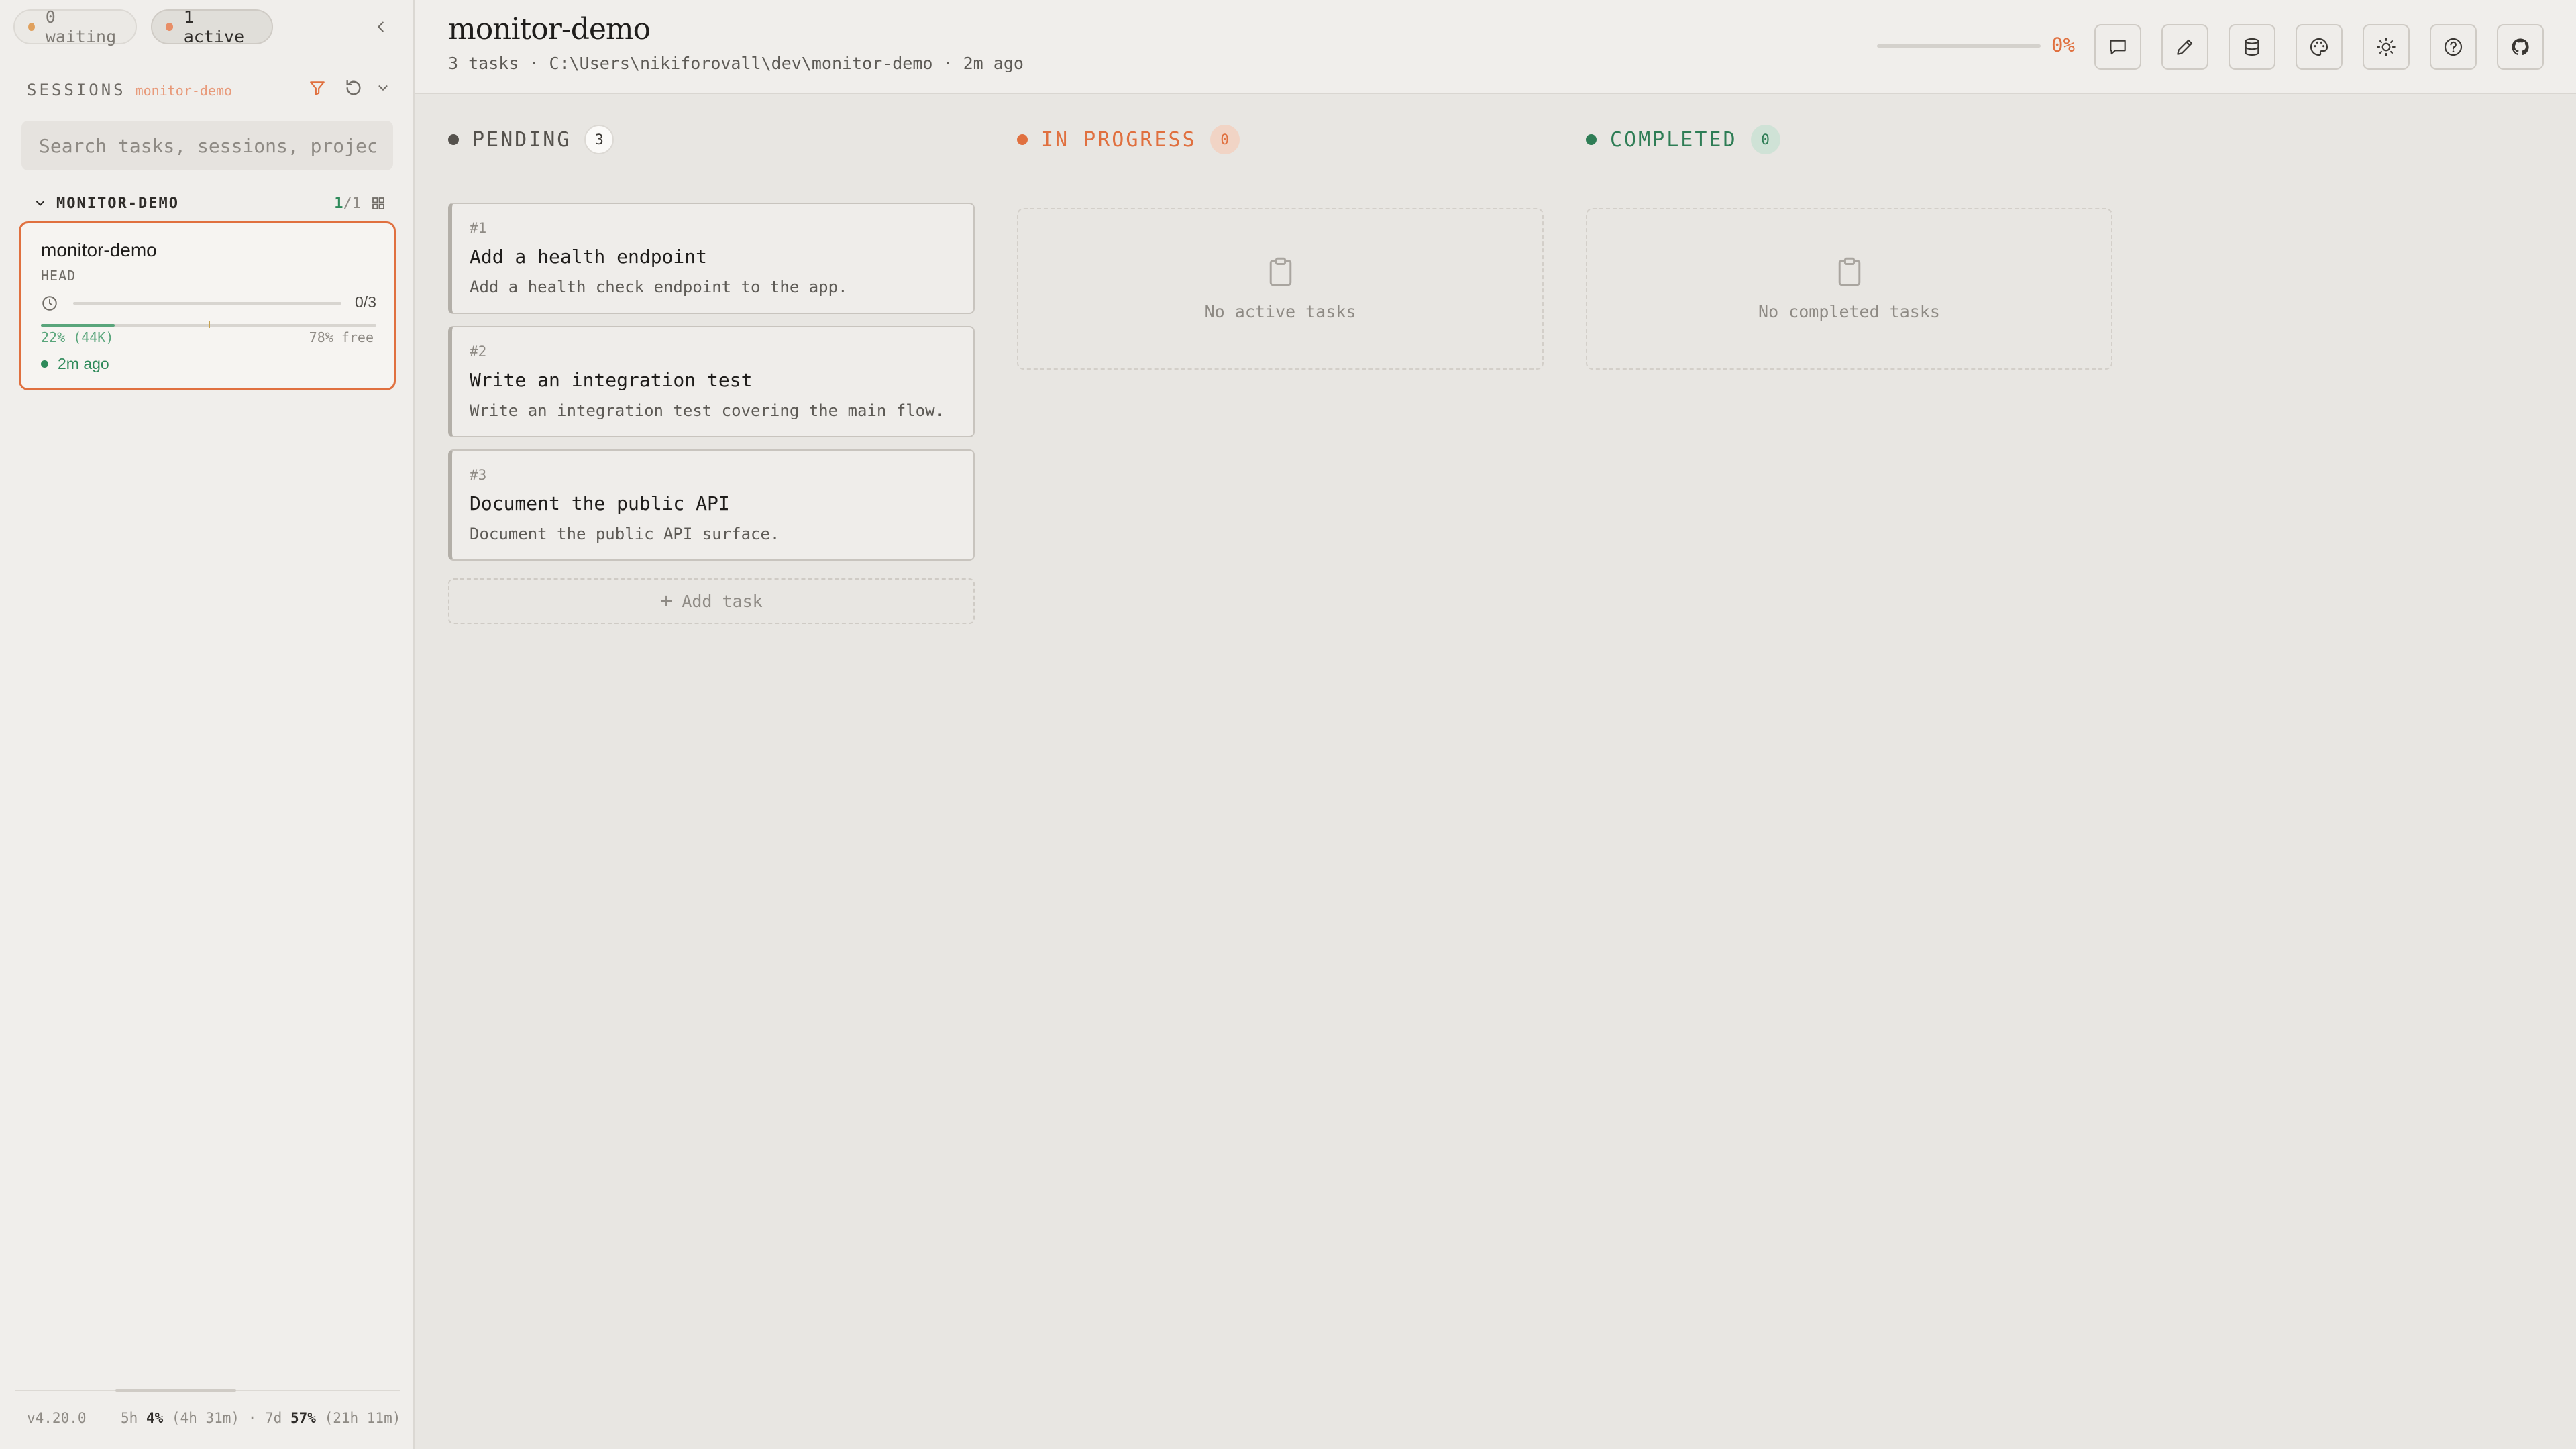 The height and width of the screenshot is (1449, 2576). Describe the element at coordinates (117, 203) in the screenshot. I see `project-group-name: MONITOR-DEMO` at that location.